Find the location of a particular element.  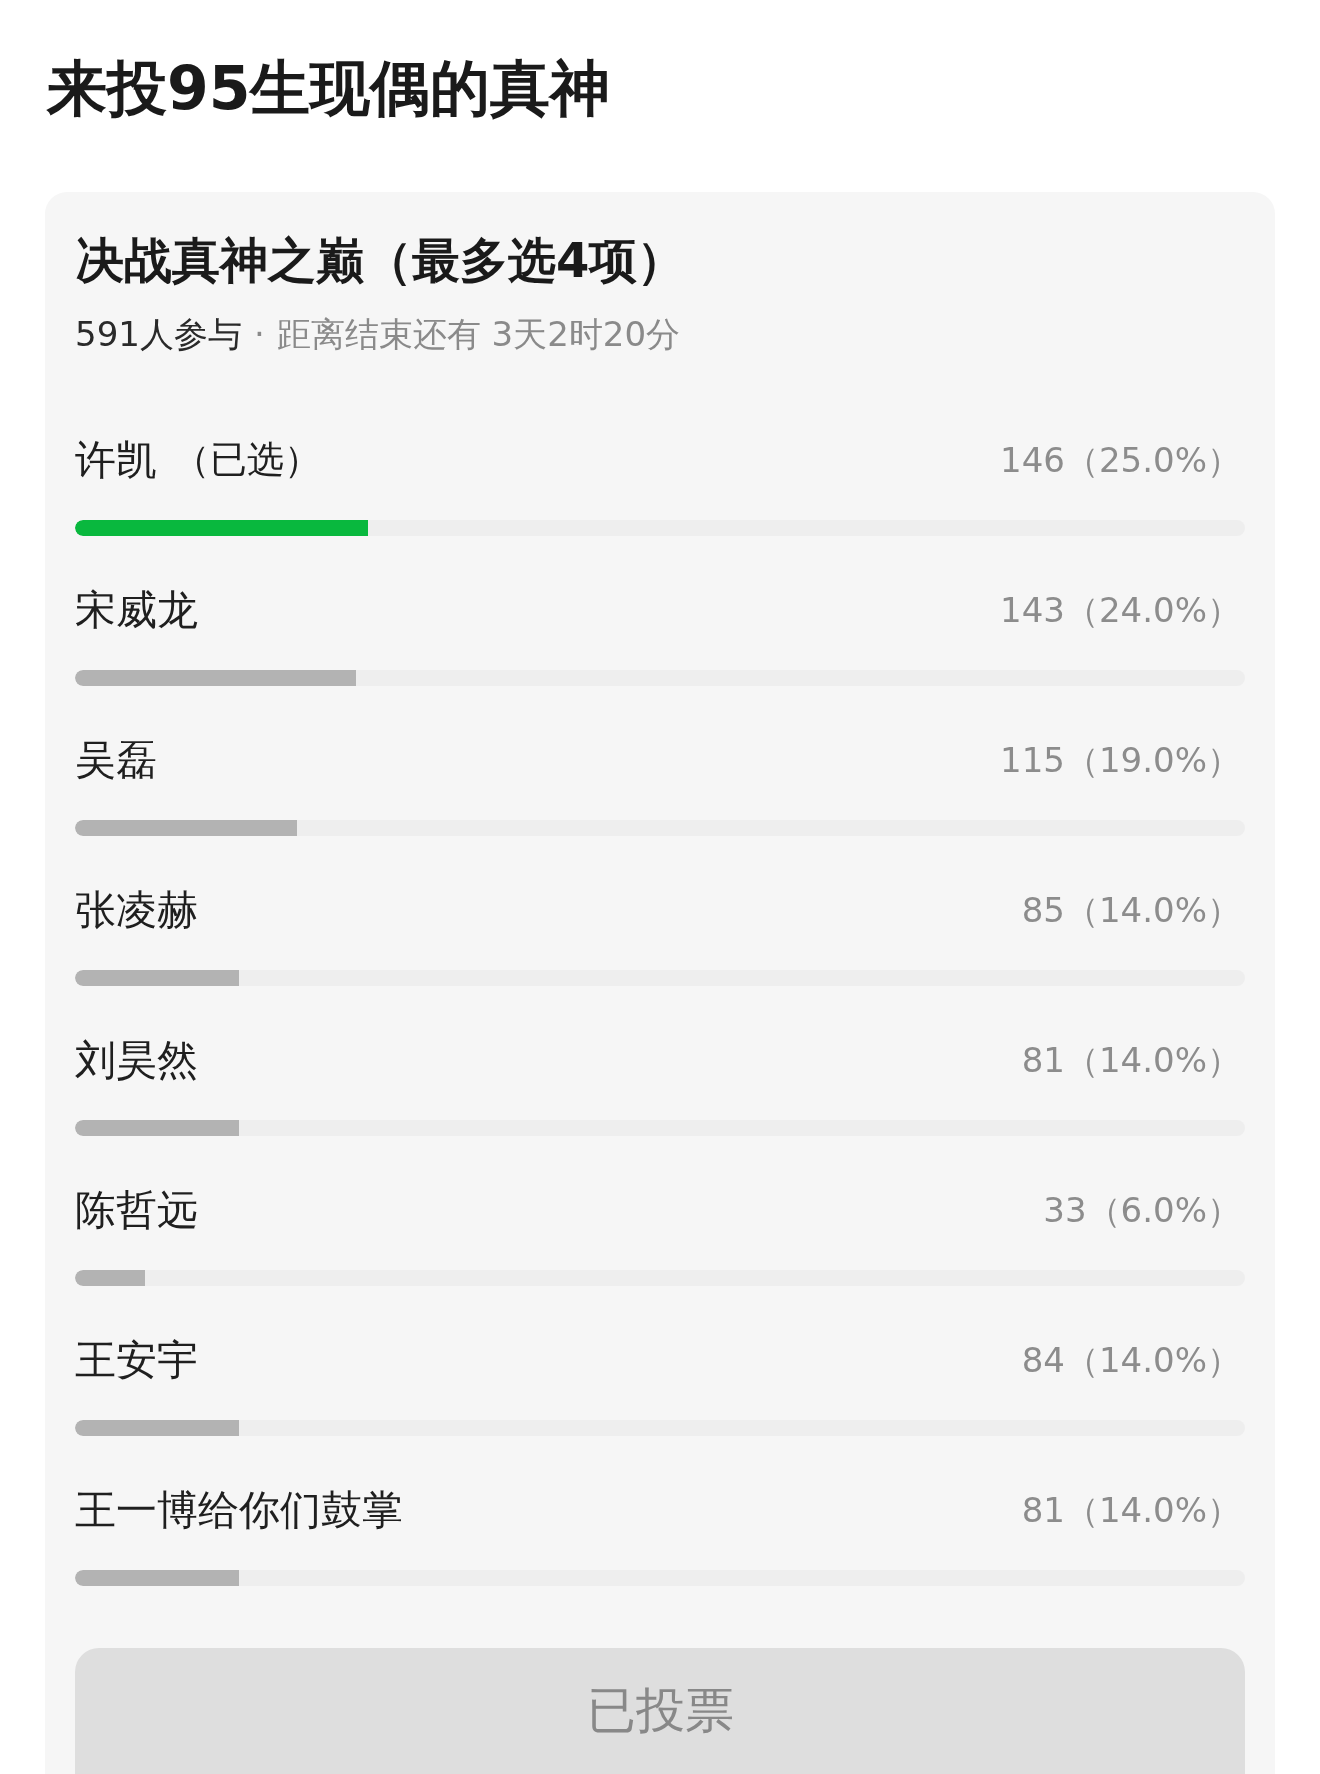

vote-count: 115（19.0%） is located at coordinates (1120, 760).